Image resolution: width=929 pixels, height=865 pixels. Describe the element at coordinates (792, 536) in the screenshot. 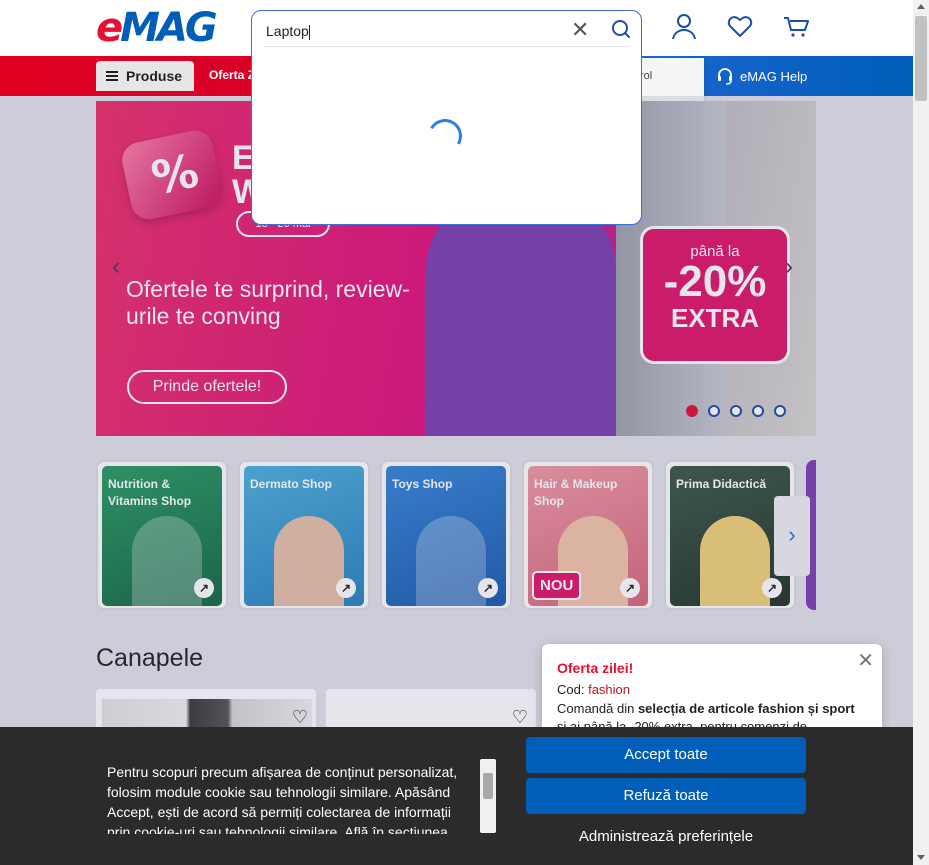

I see `shops-next-icon: ›` at that location.